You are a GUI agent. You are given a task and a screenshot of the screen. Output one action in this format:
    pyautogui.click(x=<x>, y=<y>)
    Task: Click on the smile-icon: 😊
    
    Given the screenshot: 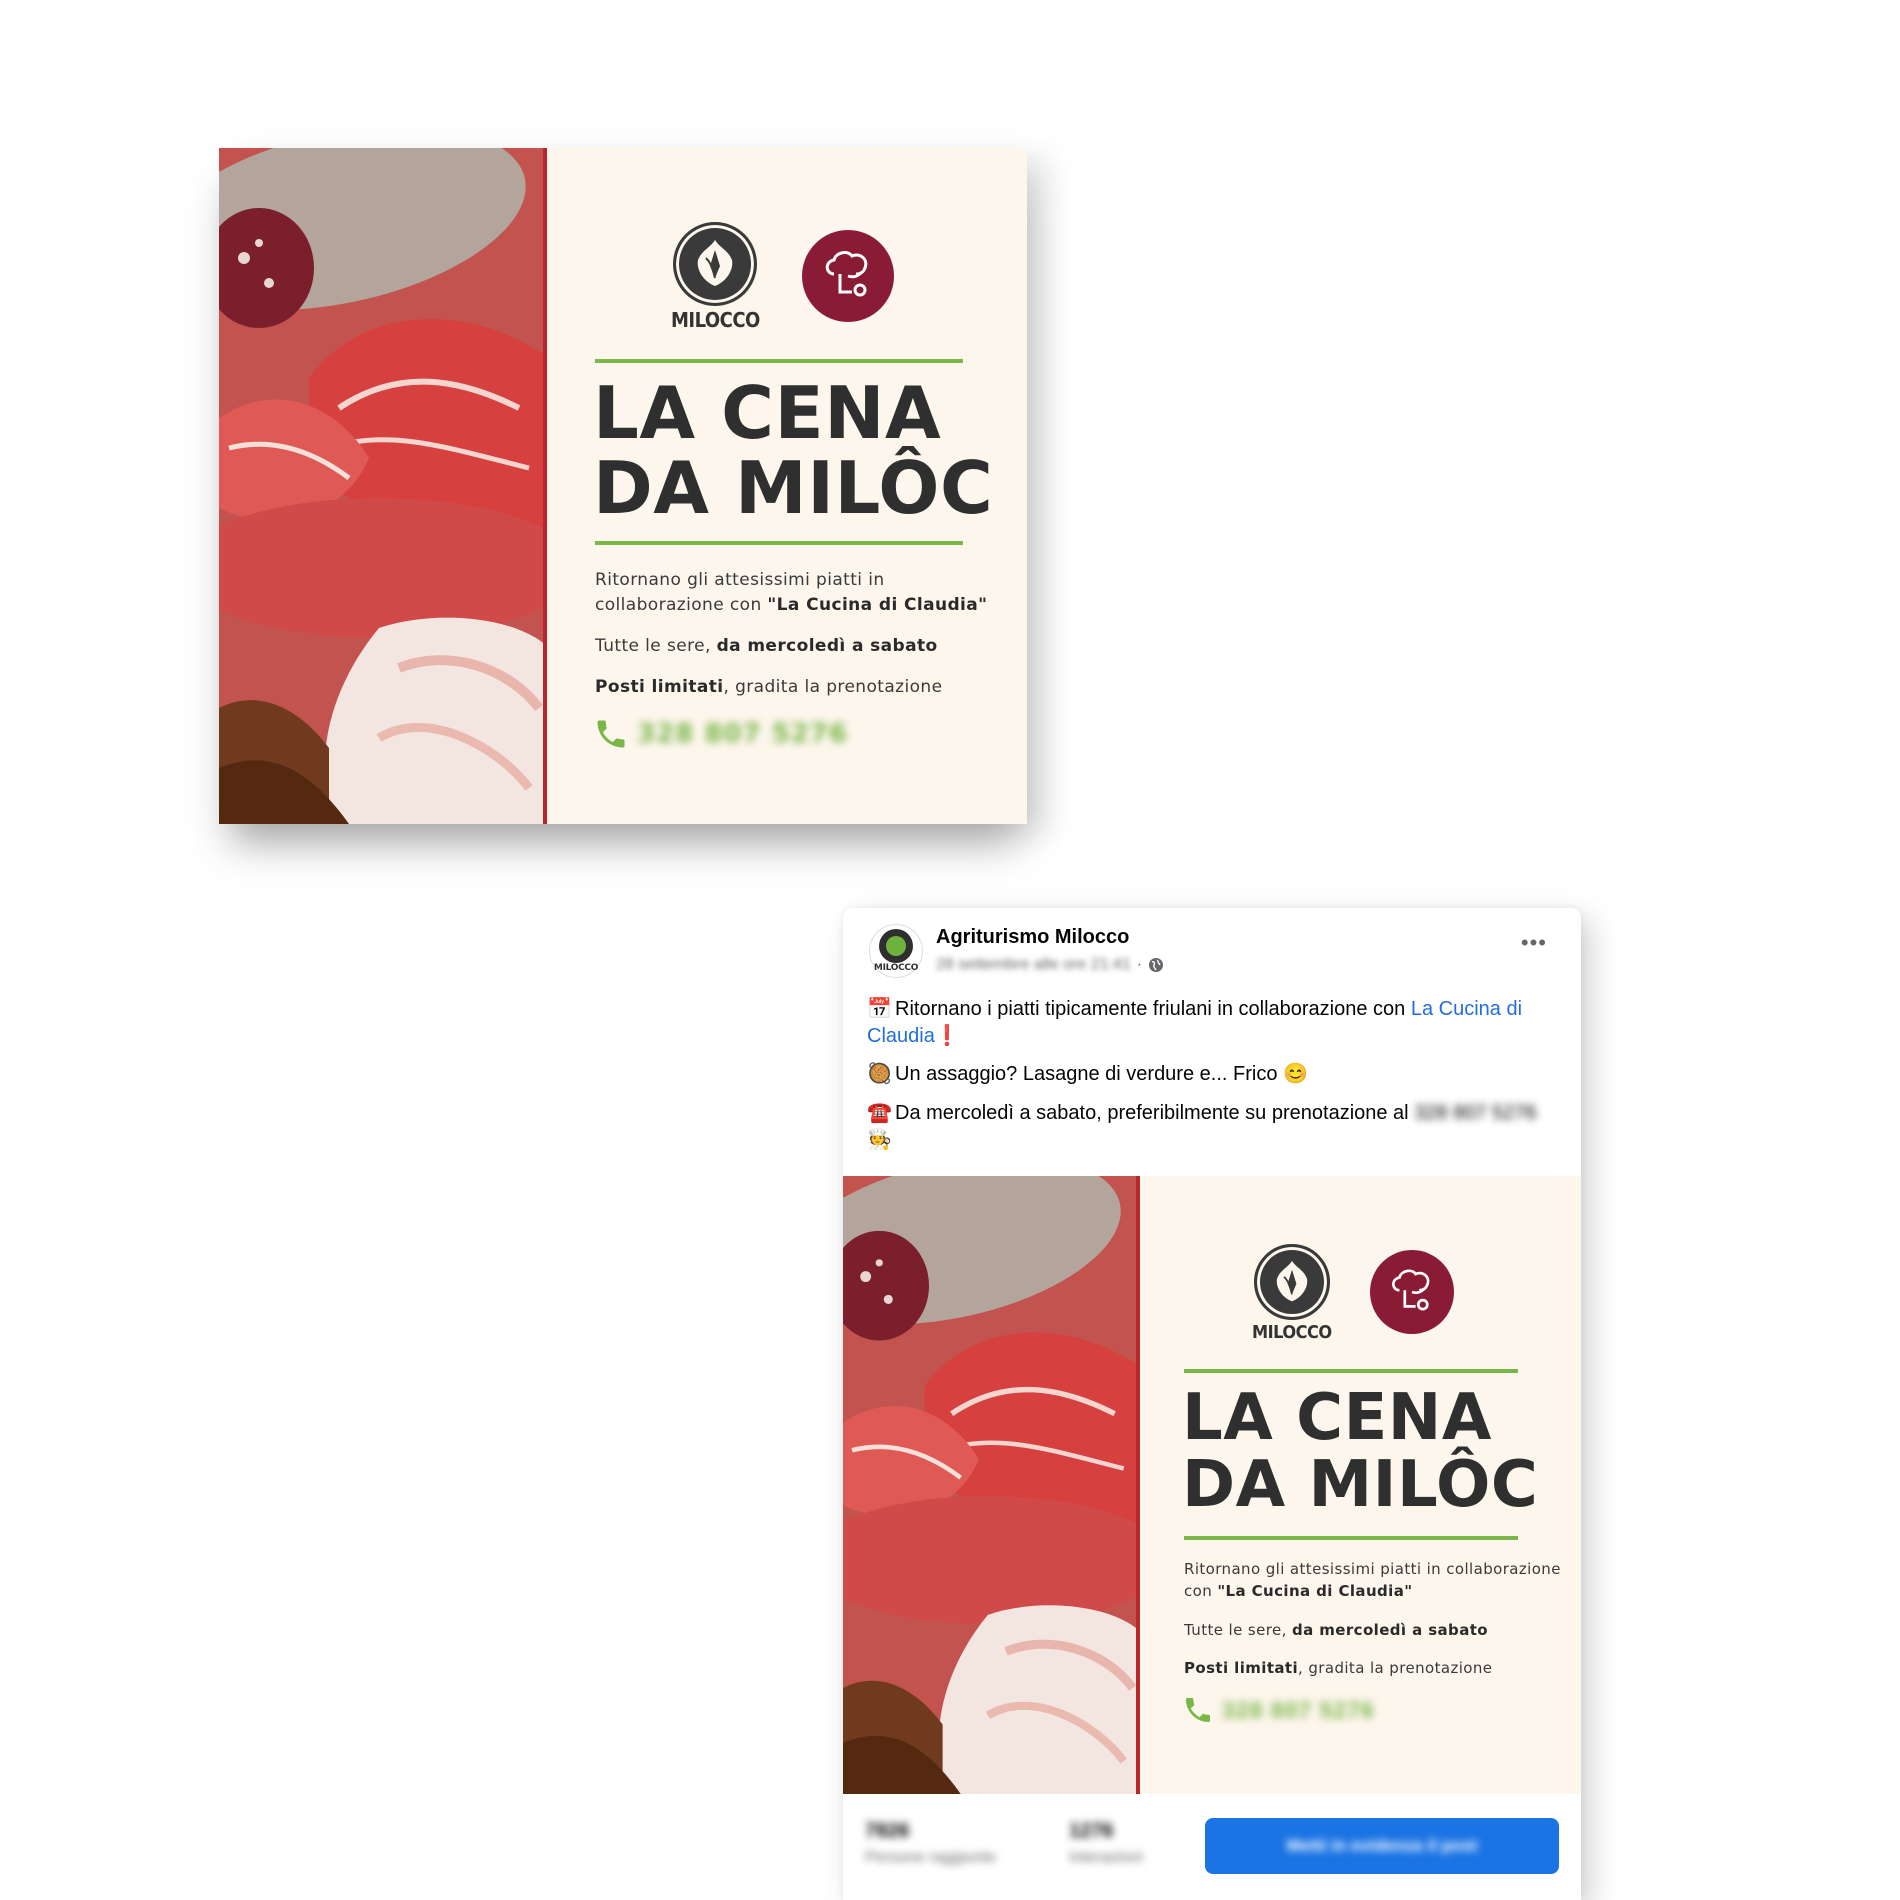 What is the action you would take?
    pyautogui.click(x=1295, y=1074)
    